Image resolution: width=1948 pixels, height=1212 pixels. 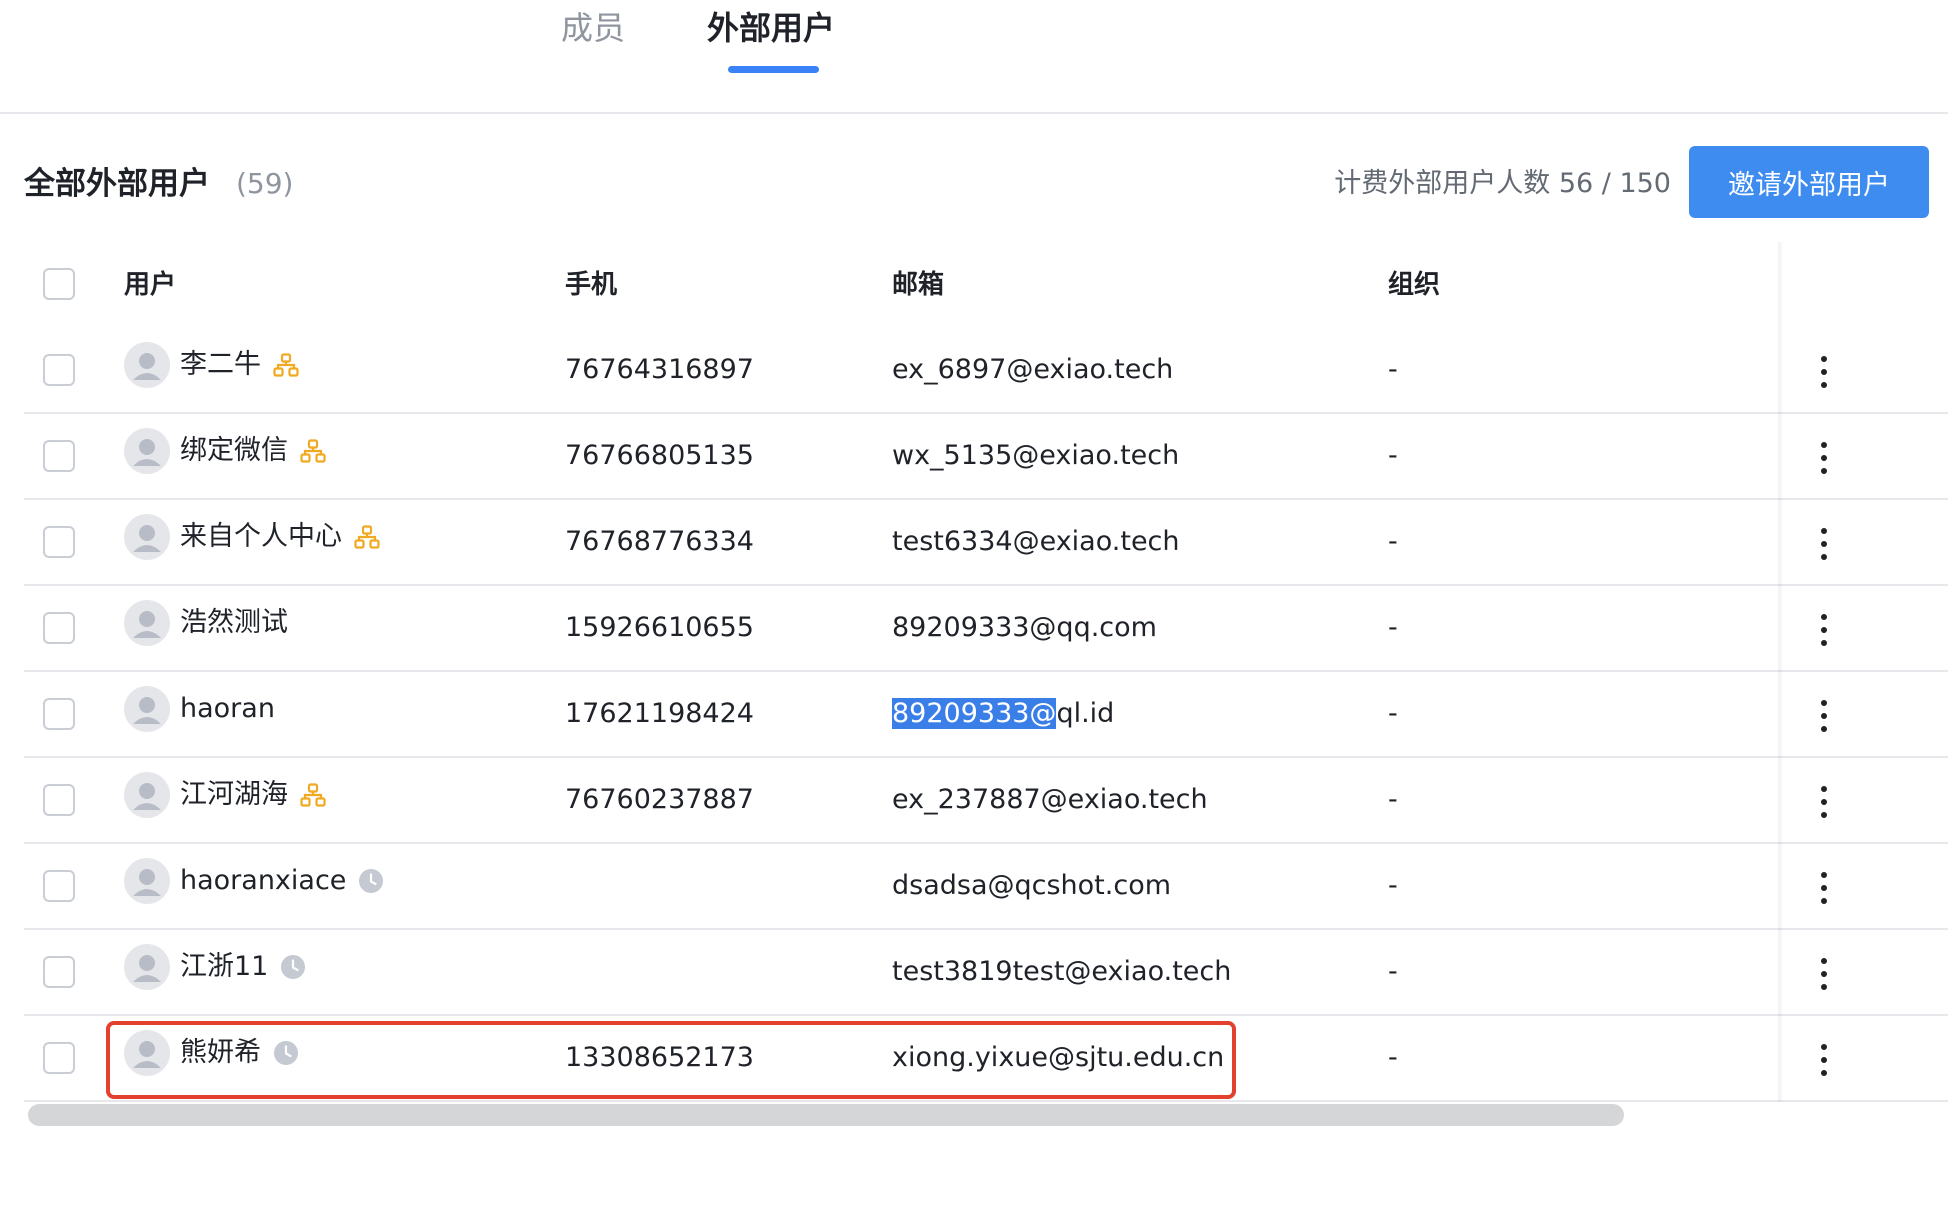 I want to click on tab-bar: 成员 外部用户, so click(x=974, y=57).